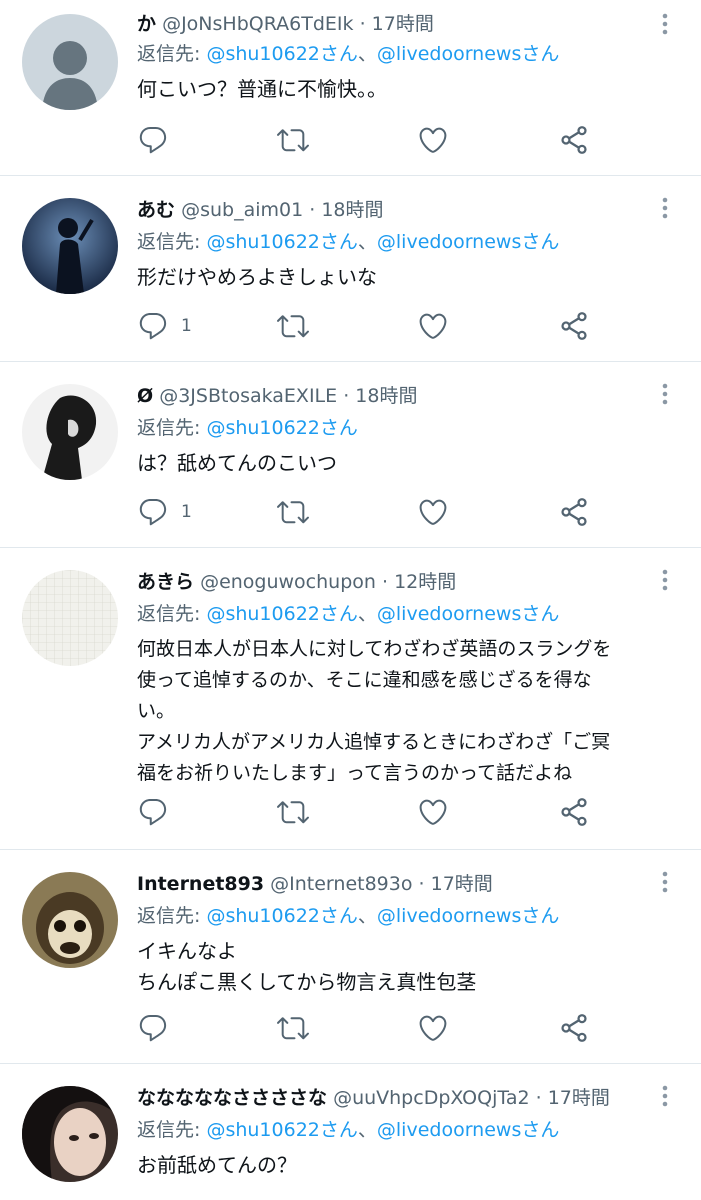 The width and height of the screenshot is (701, 1200). I want to click on user-handle: @3JSBtosakaEXILE, so click(248, 396).